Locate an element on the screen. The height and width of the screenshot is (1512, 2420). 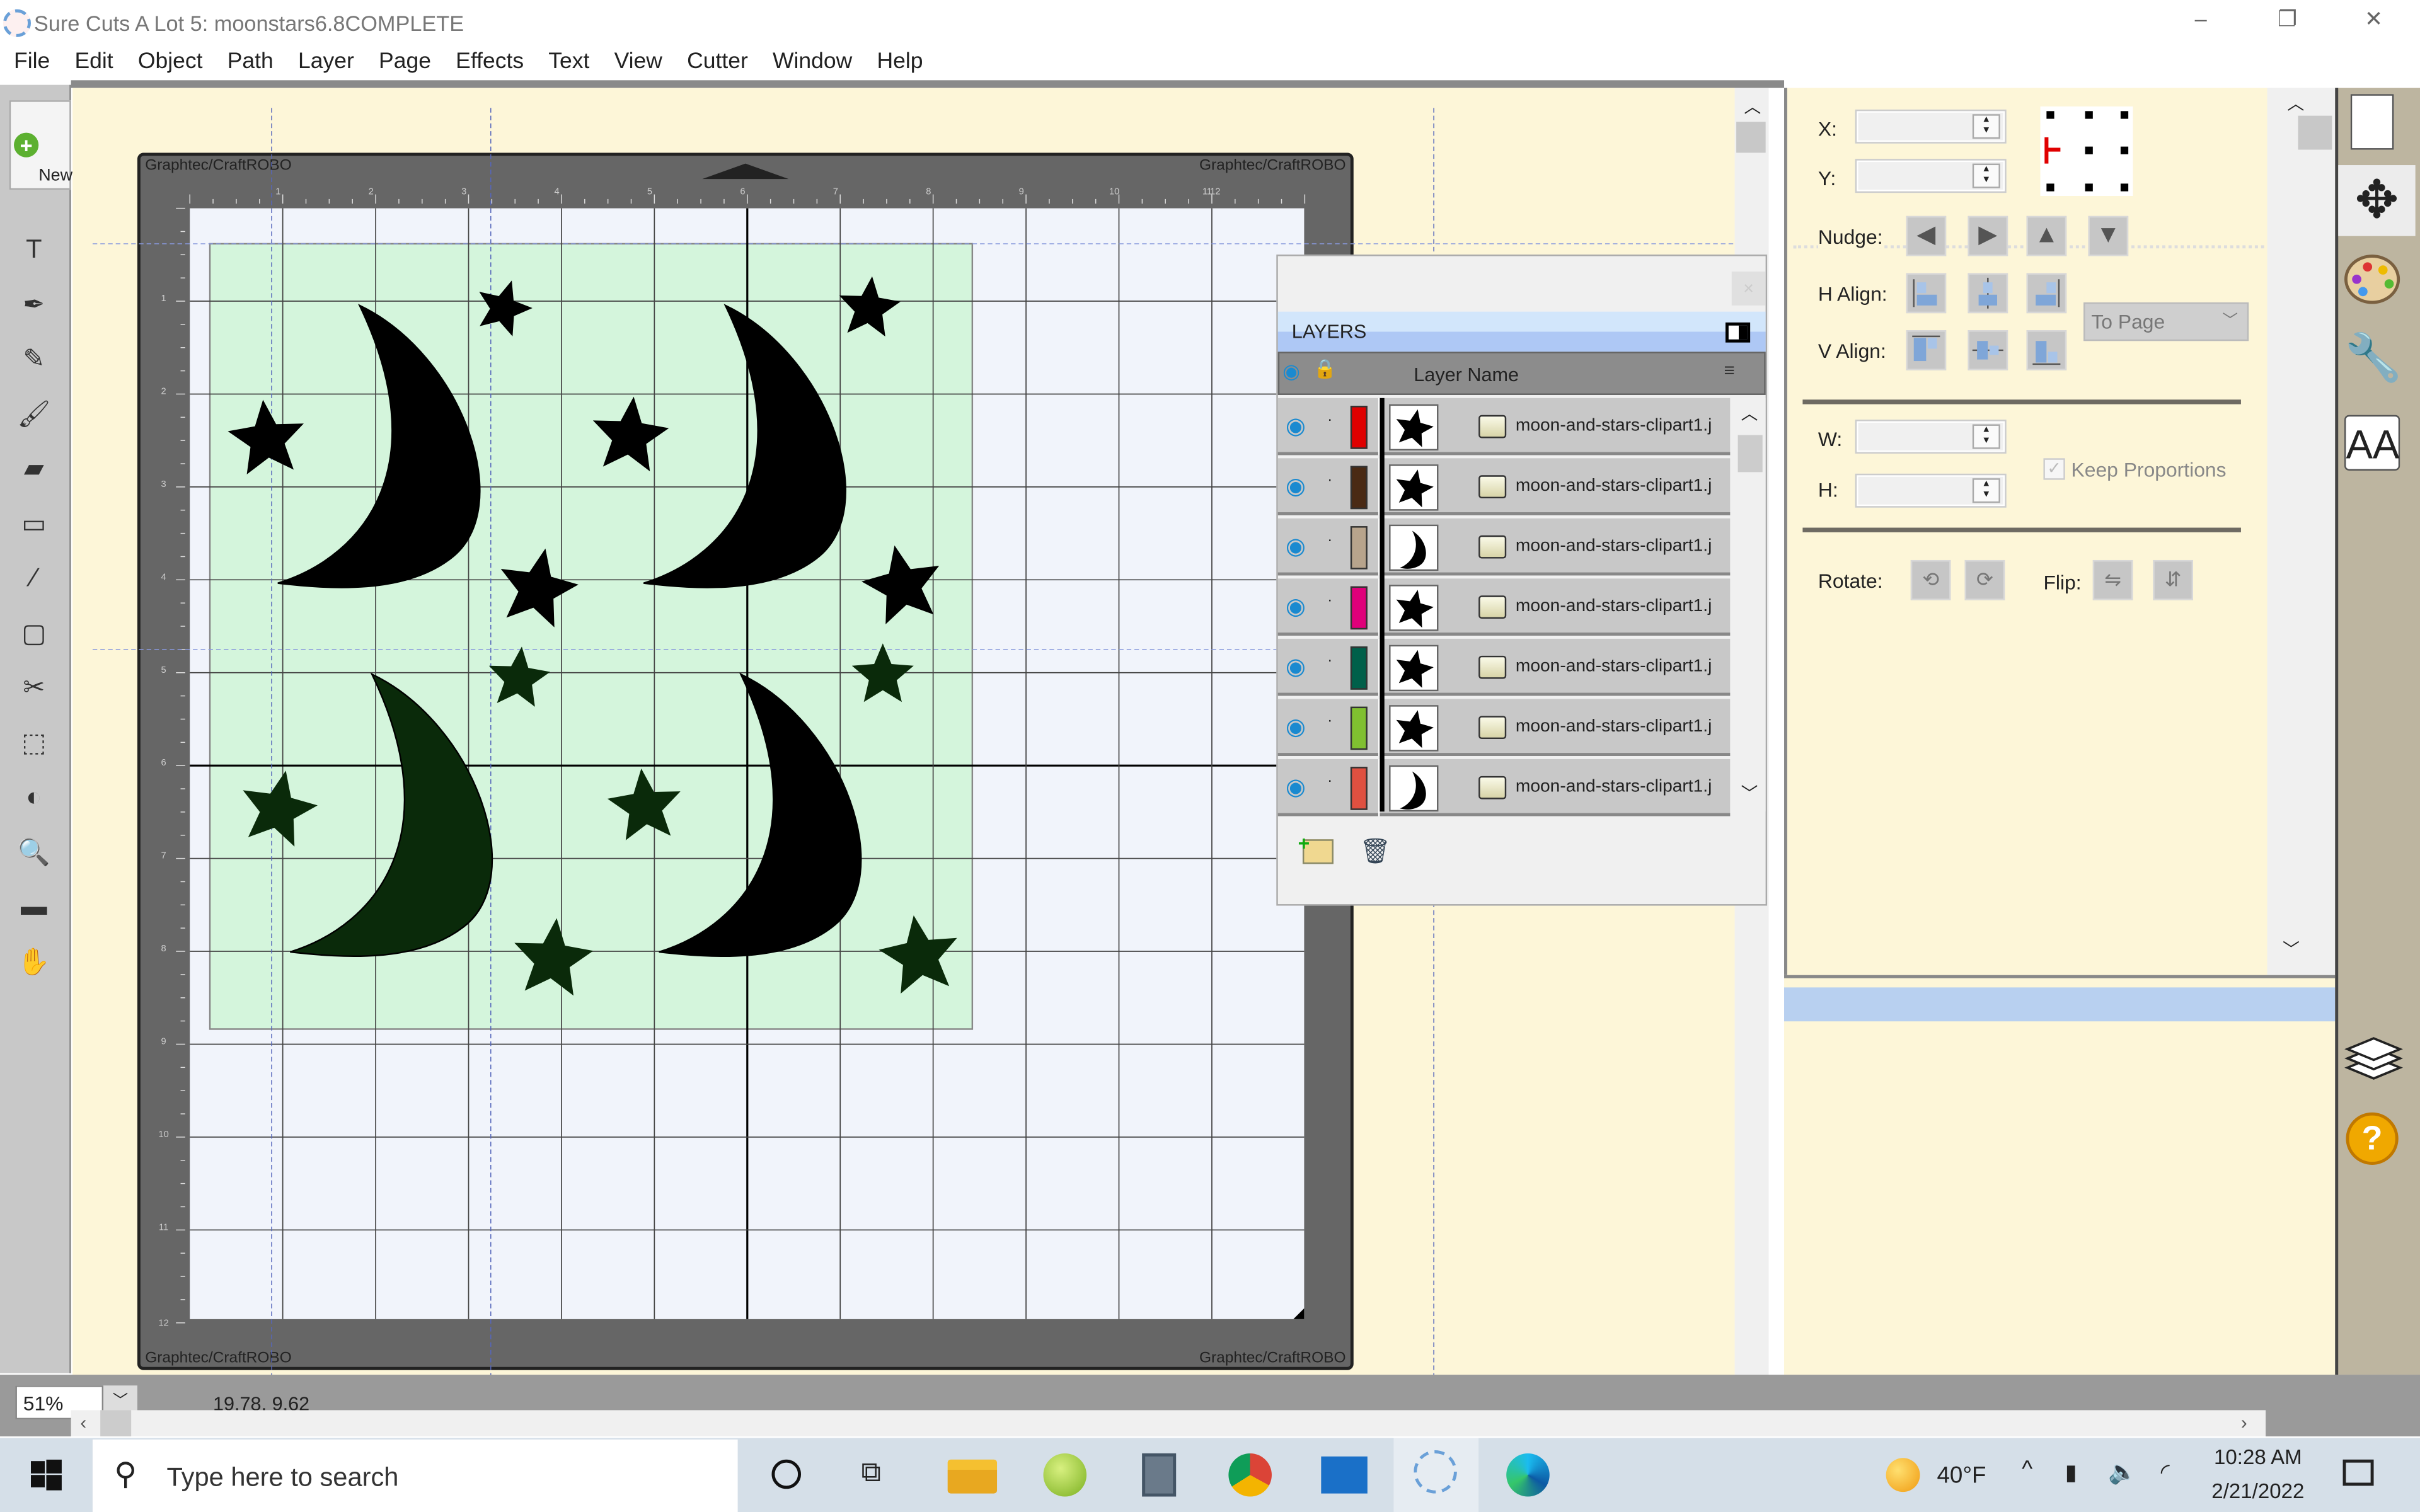
nudge-left-button: ◀ is located at coordinates (1926, 235).